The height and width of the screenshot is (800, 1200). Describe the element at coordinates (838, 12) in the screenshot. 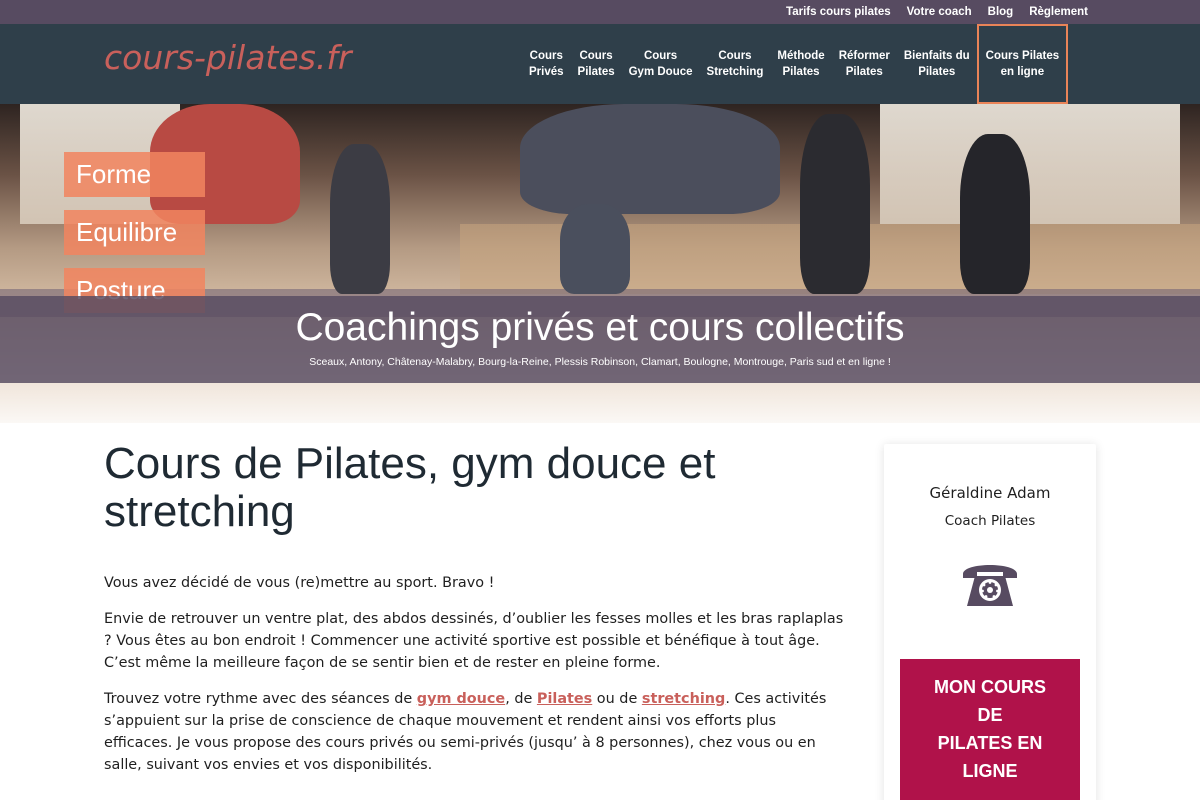

I see `topbar-link-tarifs: Tarifs cours pilates` at that location.